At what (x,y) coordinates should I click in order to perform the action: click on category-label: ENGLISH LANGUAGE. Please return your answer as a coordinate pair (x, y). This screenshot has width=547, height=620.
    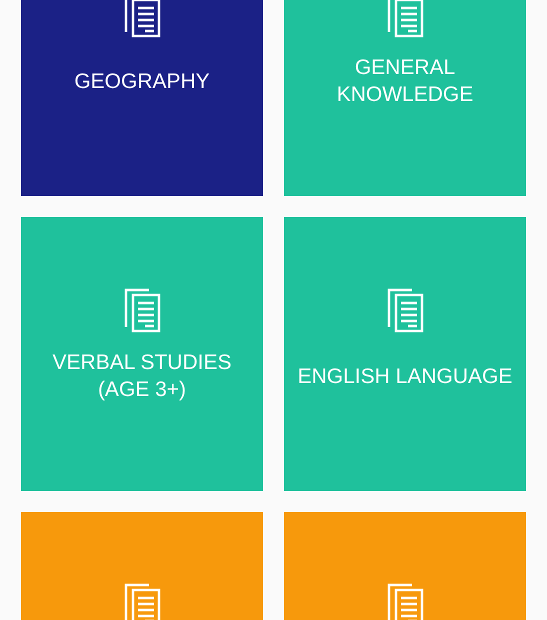
    Looking at the image, I should click on (405, 377).